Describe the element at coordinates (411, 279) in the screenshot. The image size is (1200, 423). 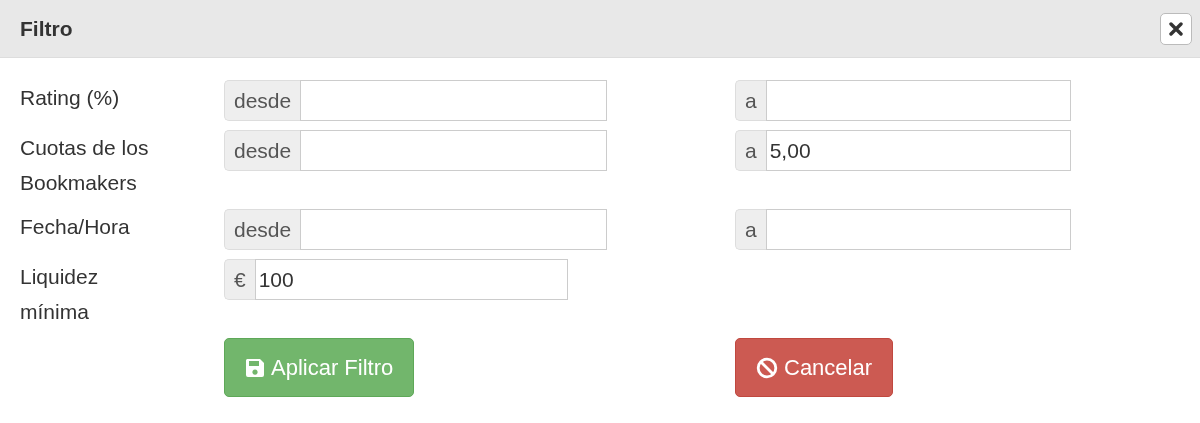
I see `input-field: 100` at that location.